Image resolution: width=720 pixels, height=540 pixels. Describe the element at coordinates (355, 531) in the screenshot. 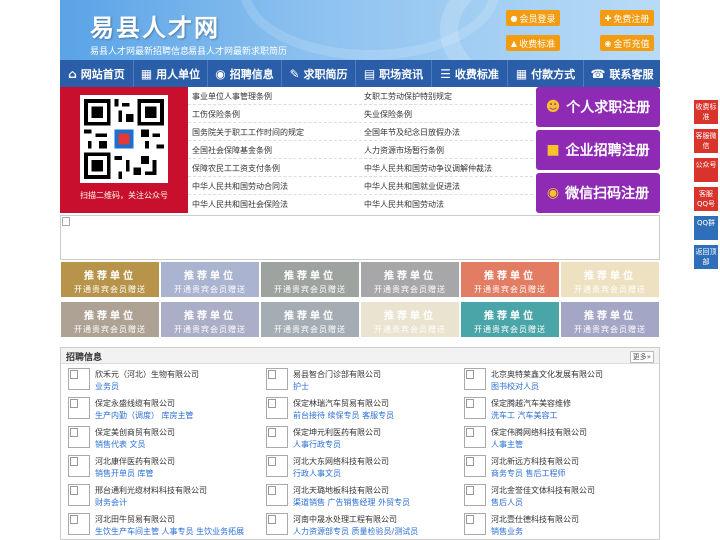

I see `job-positions: 人力资源部专员 质量检验员/测试员` at that location.